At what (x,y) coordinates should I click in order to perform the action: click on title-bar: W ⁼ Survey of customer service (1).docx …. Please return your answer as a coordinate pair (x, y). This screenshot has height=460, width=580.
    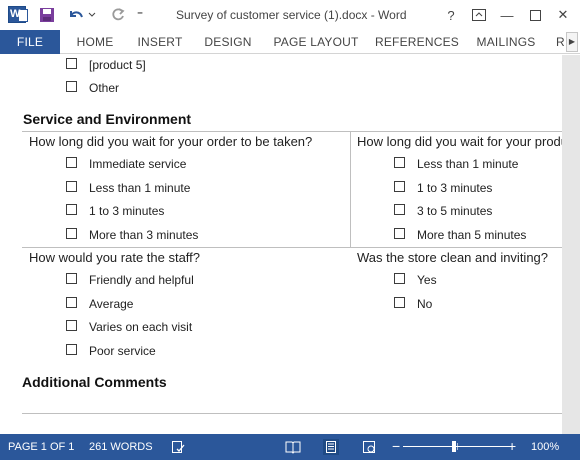
    Looking at the image, I should click on (290, 15).